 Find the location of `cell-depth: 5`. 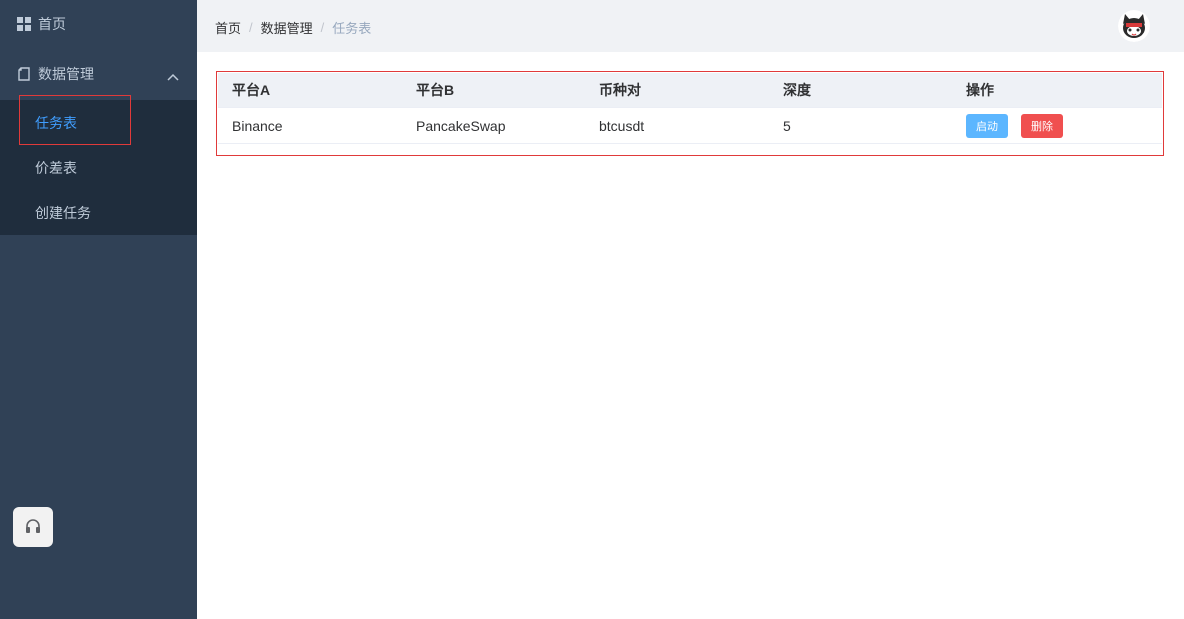

cell-depth: 5 is located at coordinates (787, 125).